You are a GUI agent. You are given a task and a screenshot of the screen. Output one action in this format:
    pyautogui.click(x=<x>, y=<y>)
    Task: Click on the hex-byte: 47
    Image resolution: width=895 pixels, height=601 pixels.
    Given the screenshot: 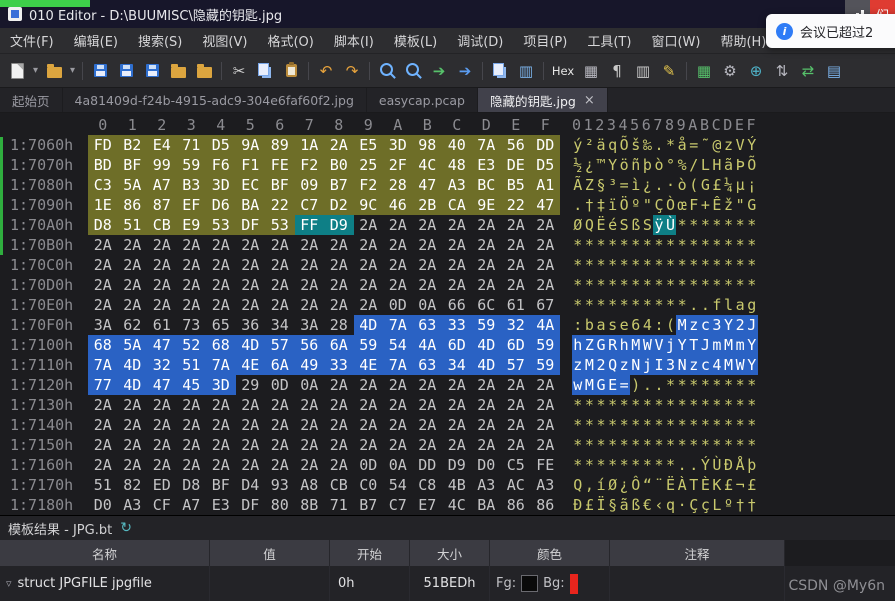 What is the action you would take?
    pyautogui.click(x=162, y=385)
    